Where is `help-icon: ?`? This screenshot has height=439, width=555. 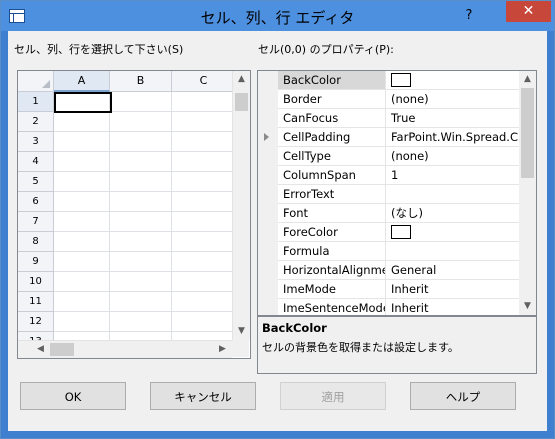 help-icon: ? is located at coordinates (469, 16).